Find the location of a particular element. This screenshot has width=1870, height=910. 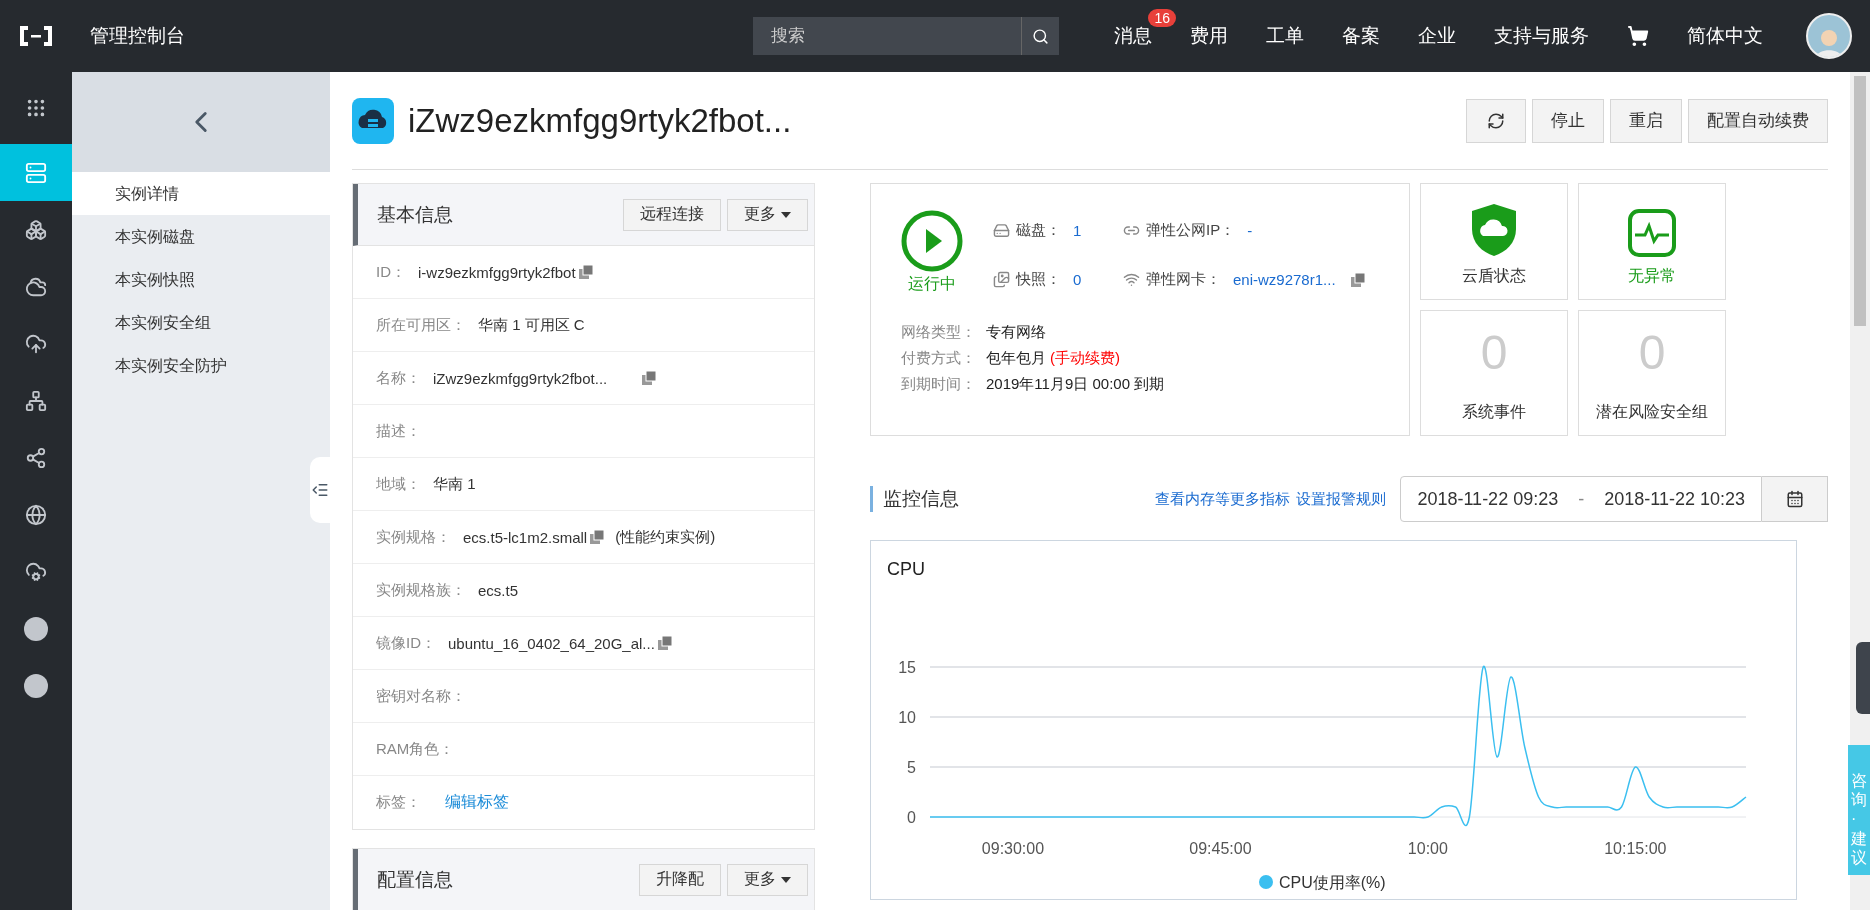

status-tile: 无异常 is located at coordinates (1652, 241).